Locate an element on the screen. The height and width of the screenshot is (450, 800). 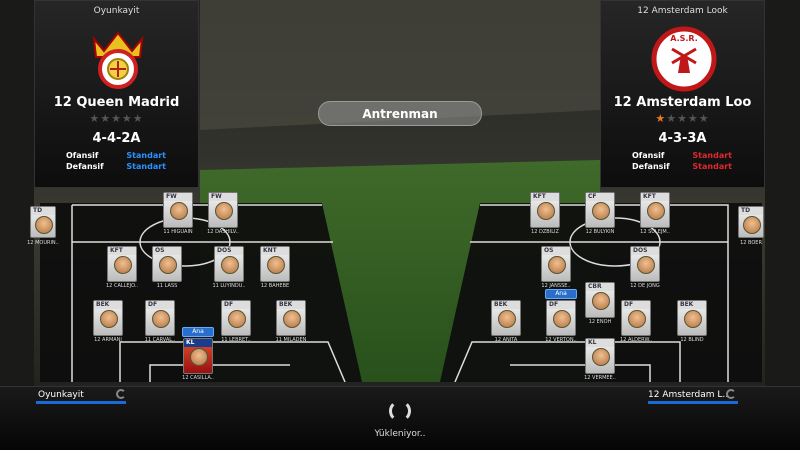
player-name-label: 12 ARMANI is located at coordinates (108, 340).